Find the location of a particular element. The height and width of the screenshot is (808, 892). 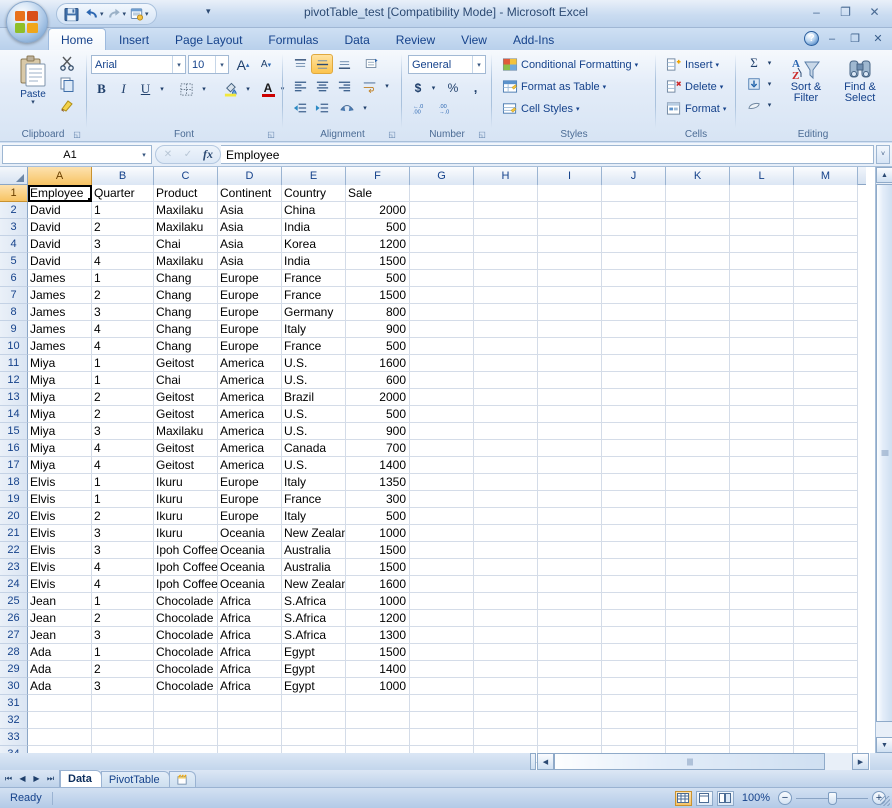

cell-C14: Geitost is located at coordinates (186, 414).